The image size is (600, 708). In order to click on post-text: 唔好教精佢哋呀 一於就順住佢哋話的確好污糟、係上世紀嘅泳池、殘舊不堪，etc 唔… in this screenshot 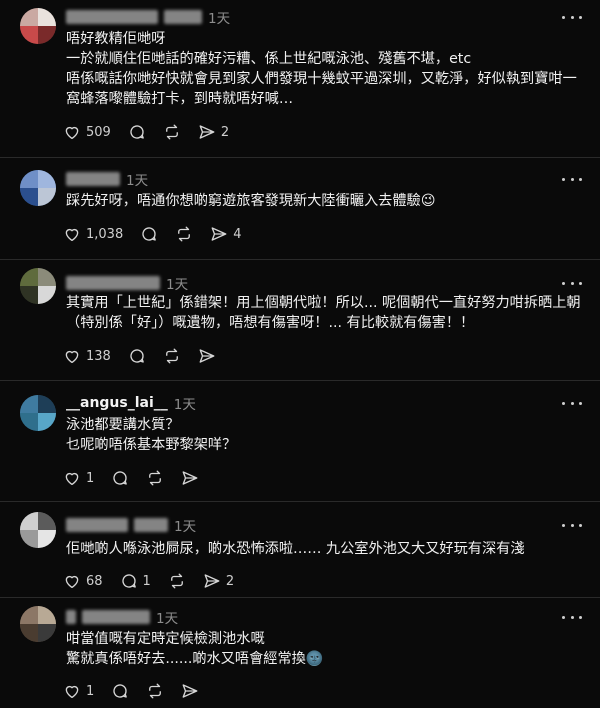, I will do `click(321, 69)`.